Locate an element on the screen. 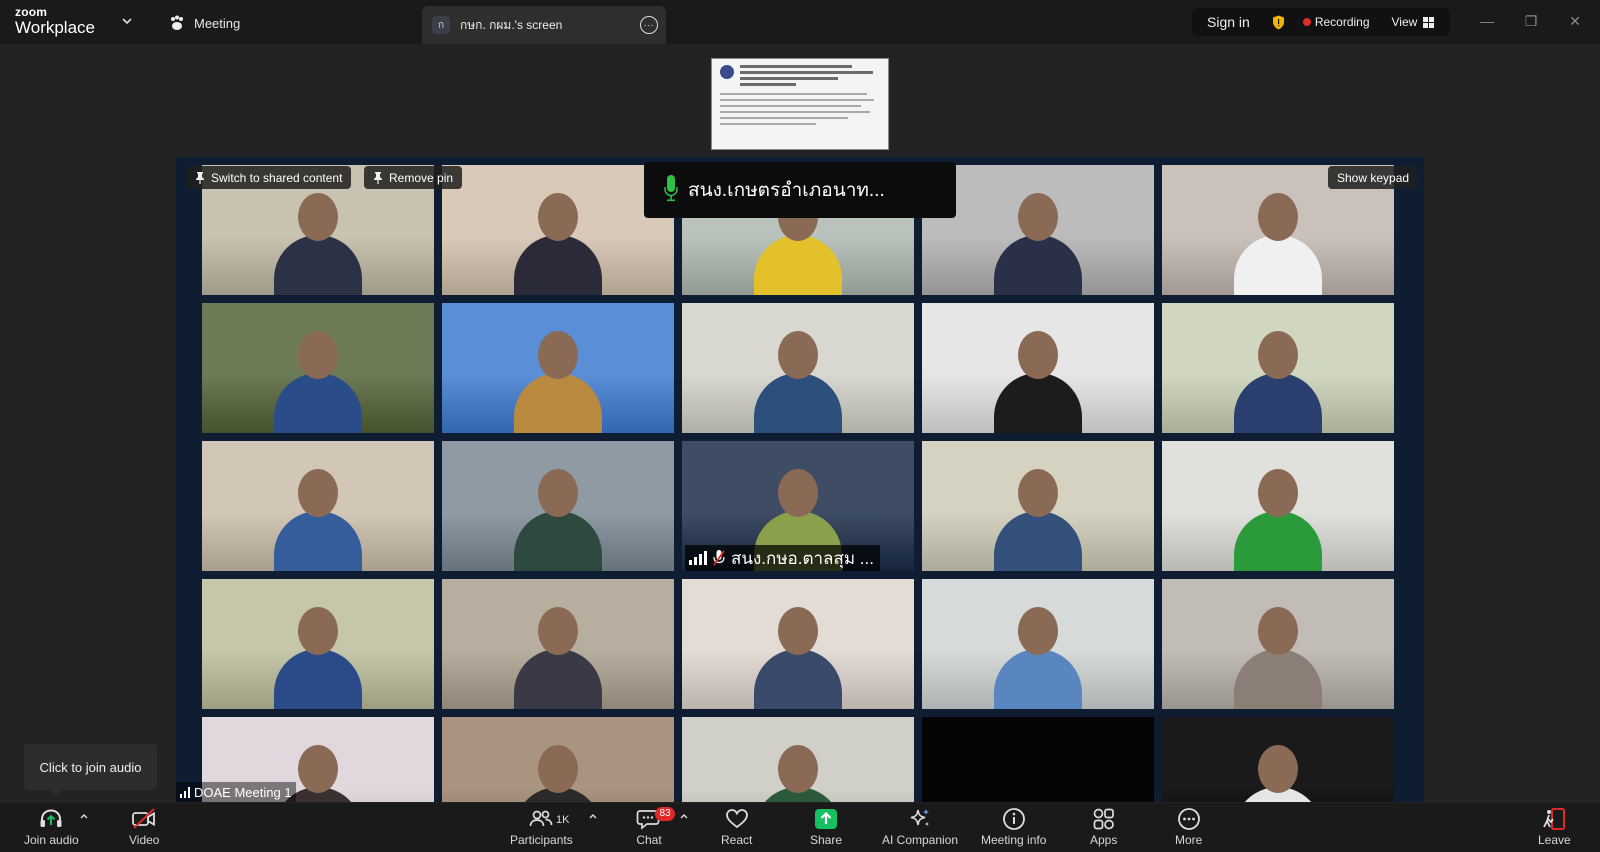  remove-pin-button: Remove pin is located at coordinates (413, 177).